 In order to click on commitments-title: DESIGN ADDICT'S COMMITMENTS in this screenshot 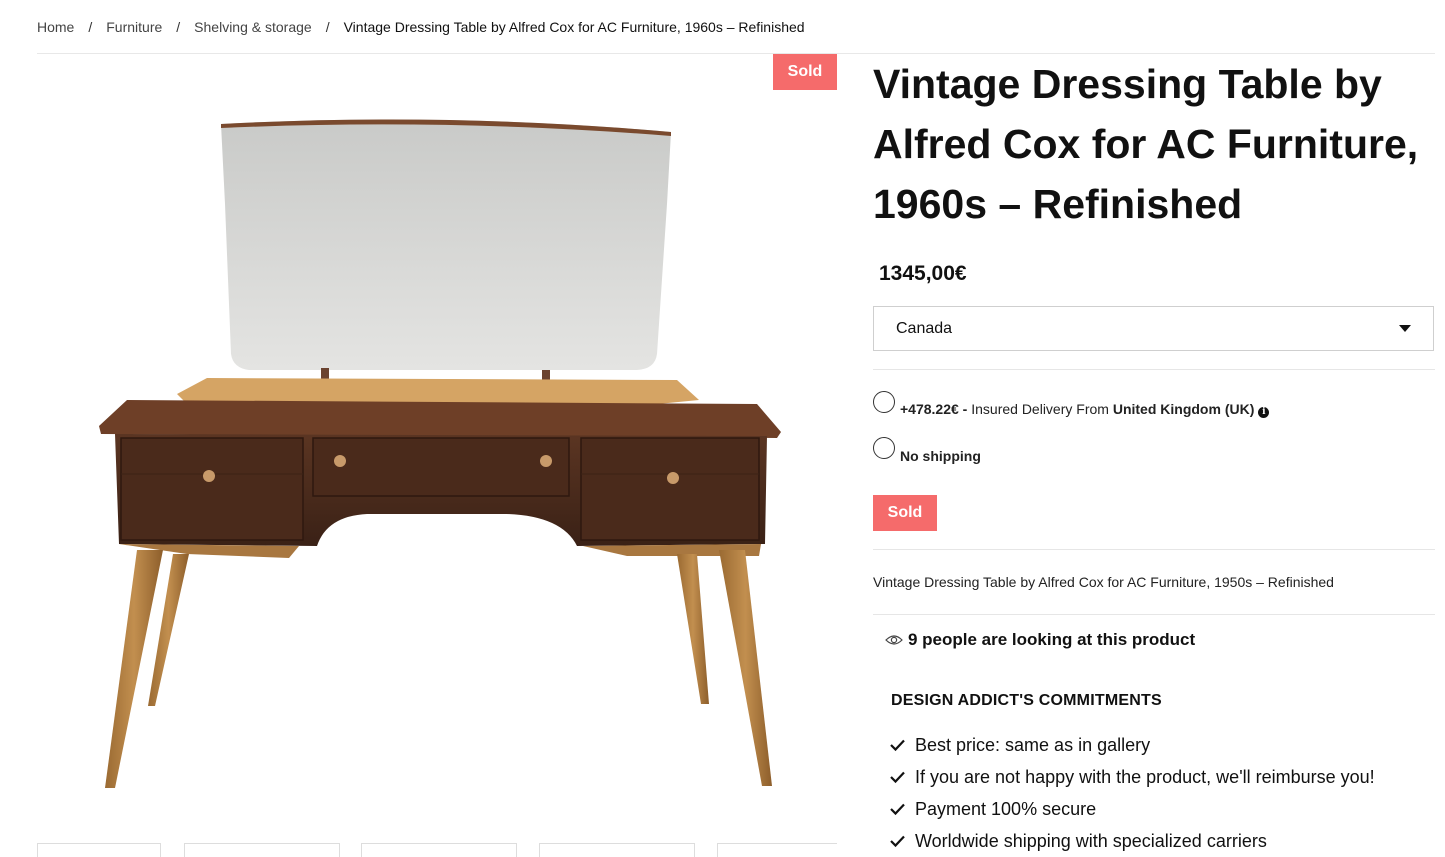, I will do `click(1026, 700)`.